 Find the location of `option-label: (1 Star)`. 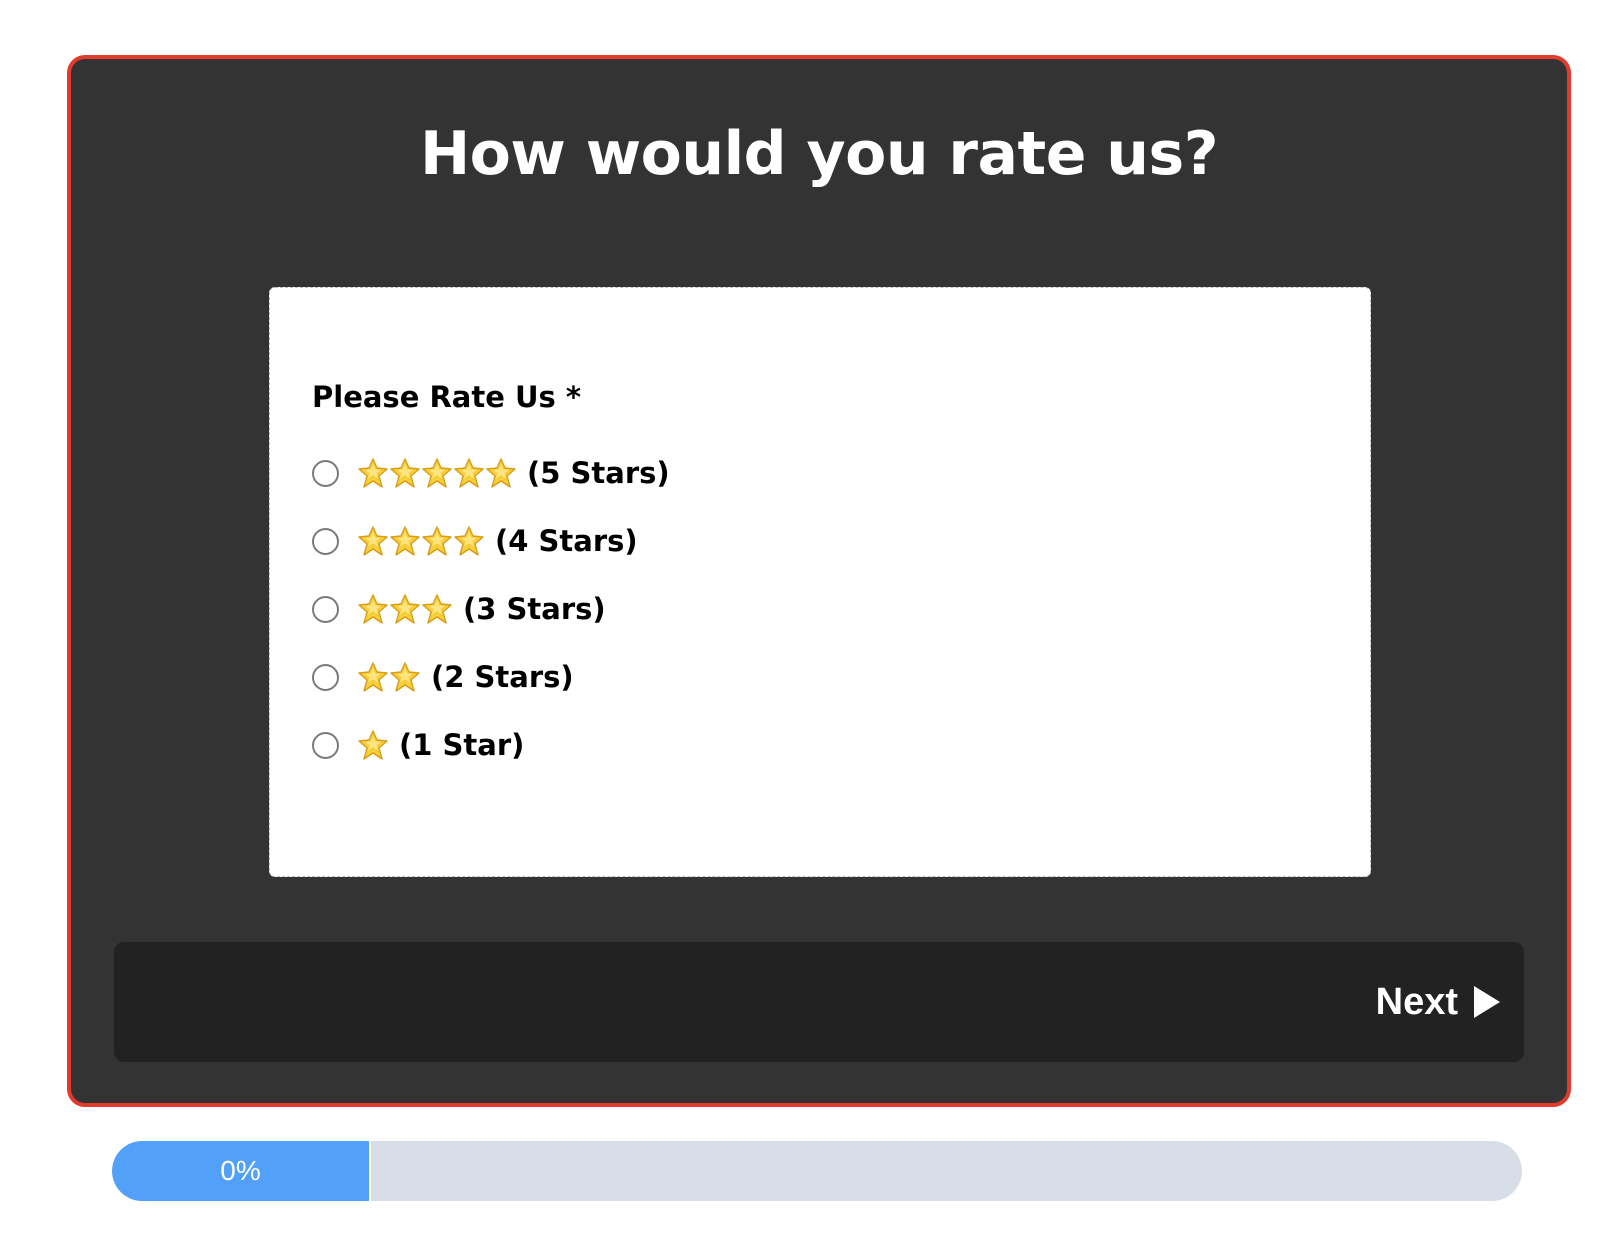

option-label: (1 Star) is located at coordinates (462, 745).